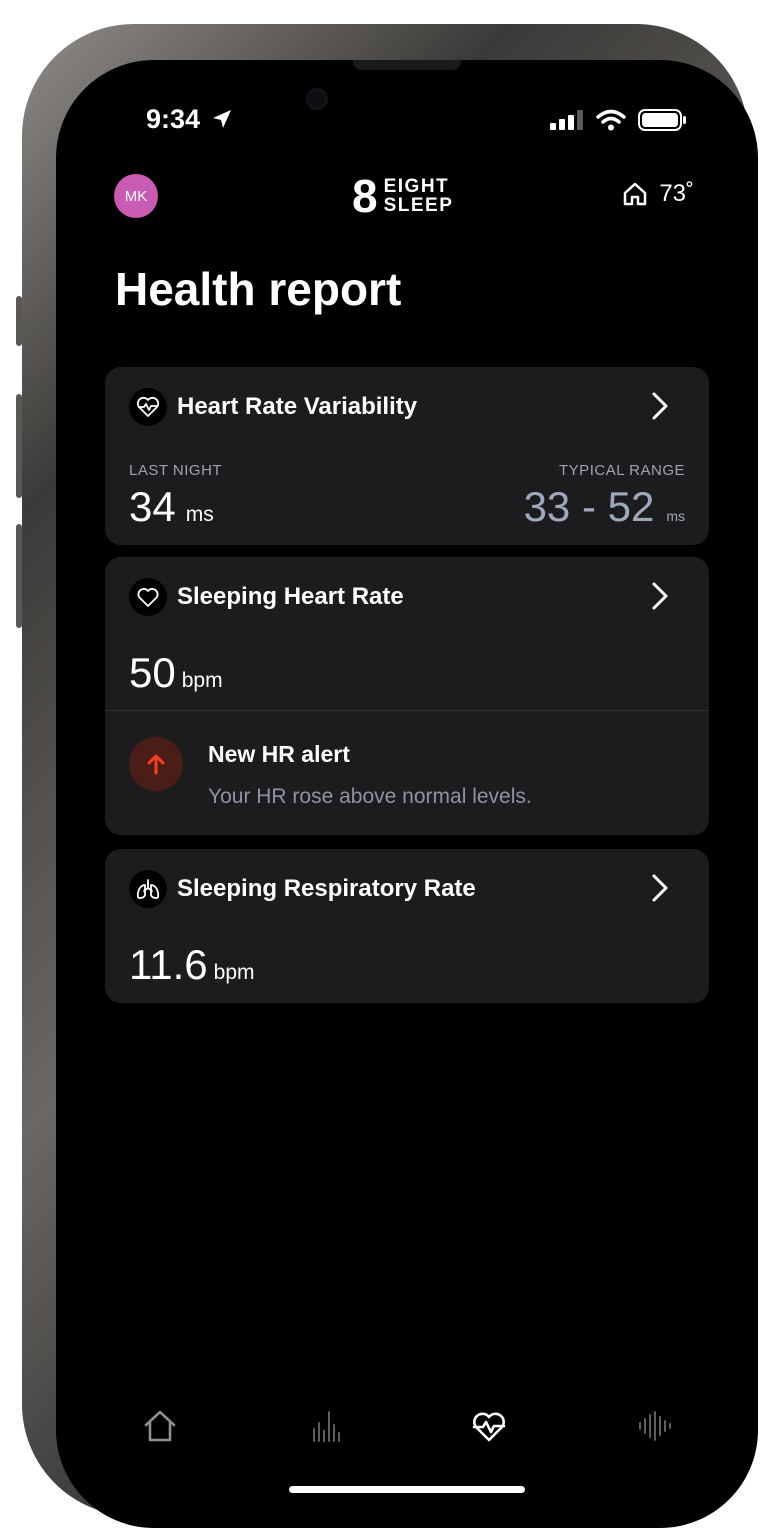 This screenshot has height=1540, width=770. What do you see at coordinates (136, 196) in the screenshot?
I see `avatar: MK` at bounding box center [136, 196].